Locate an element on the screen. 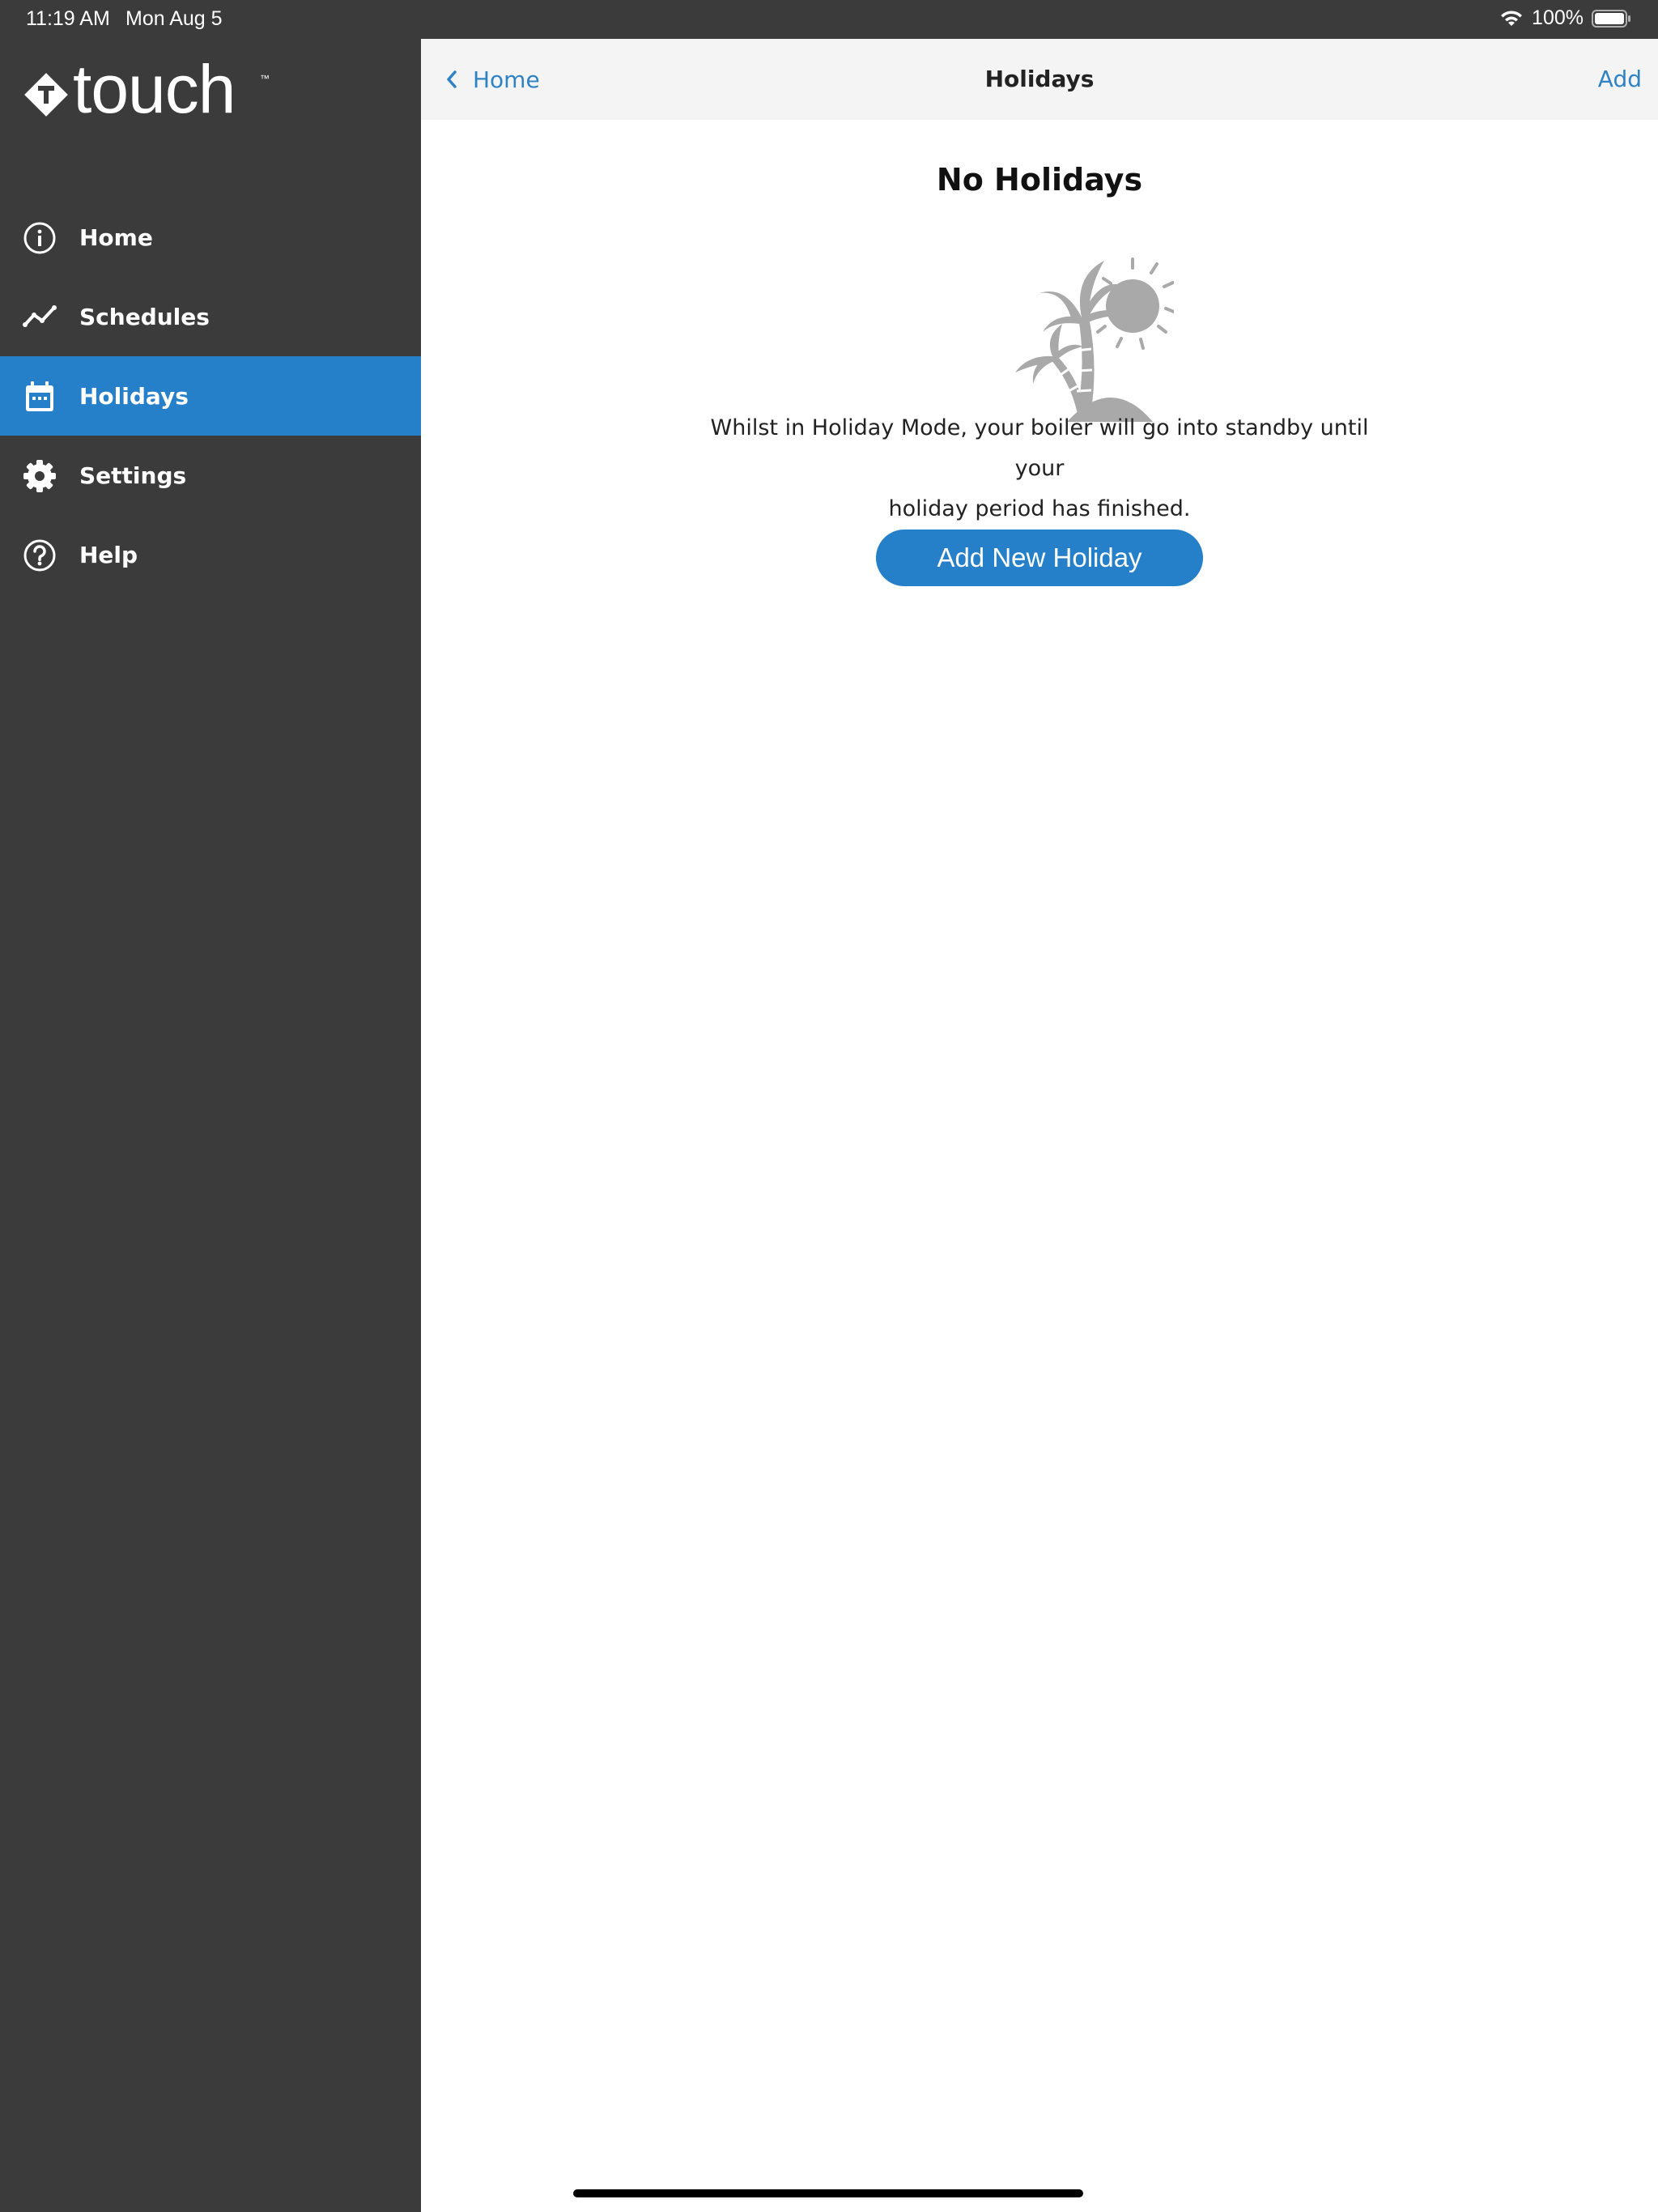 This screenshot has height=2212, width=1658. info-icon is located at coordinates (39, 238).